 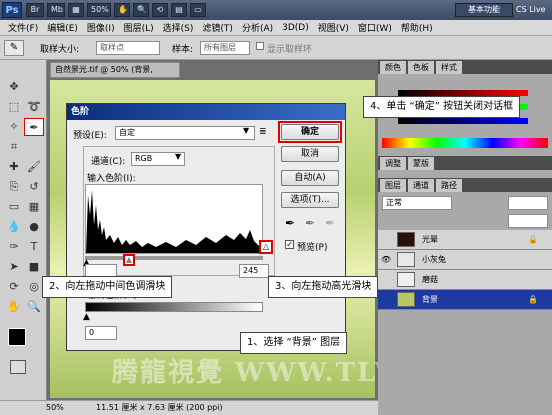 I want to click on zoom-level-menu: 50%, so click(x=99, y=10).